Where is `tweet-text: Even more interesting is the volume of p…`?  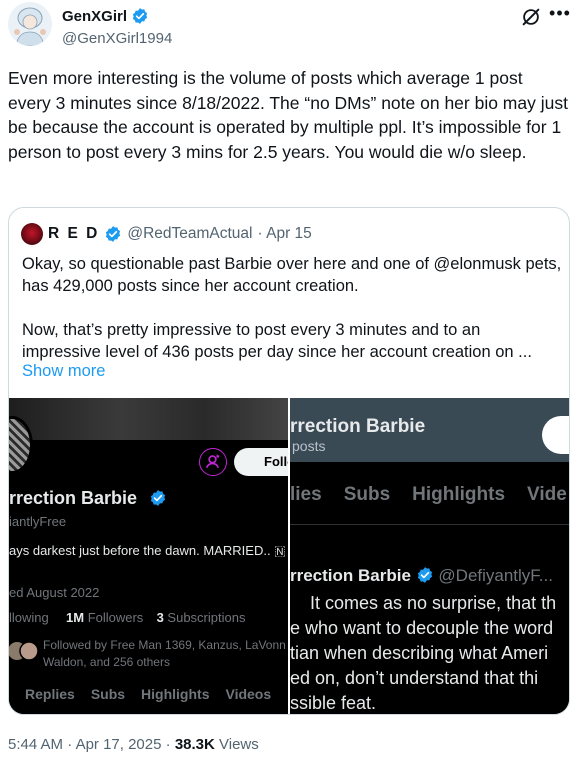 tweet-text: Even more interesting is the volume of p… is located at coordinates (288, 115).